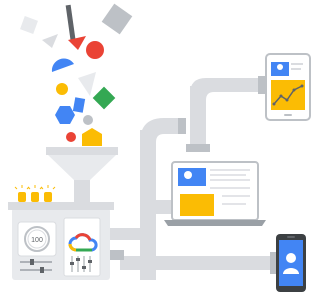 Image resolution: width=326 pixels, height=299 pixels. Describe the element at coordinates (62, 65) in the screenshot. I see `blue-semicircle-shape` at that location.